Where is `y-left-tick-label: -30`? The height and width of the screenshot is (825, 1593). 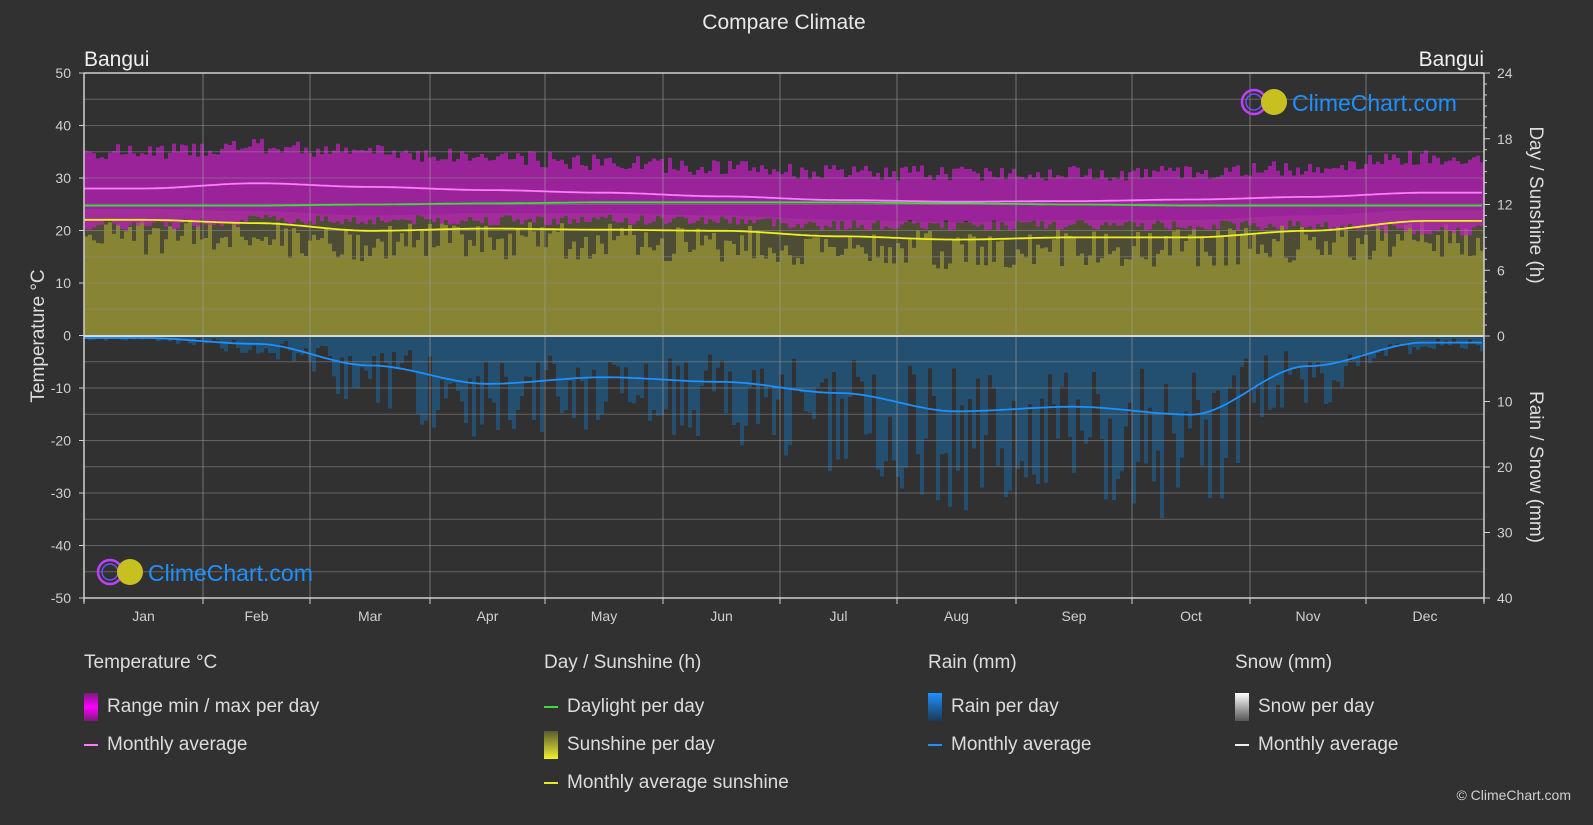 y-left-tick-label: -30 is located at coordinates (61, 493).